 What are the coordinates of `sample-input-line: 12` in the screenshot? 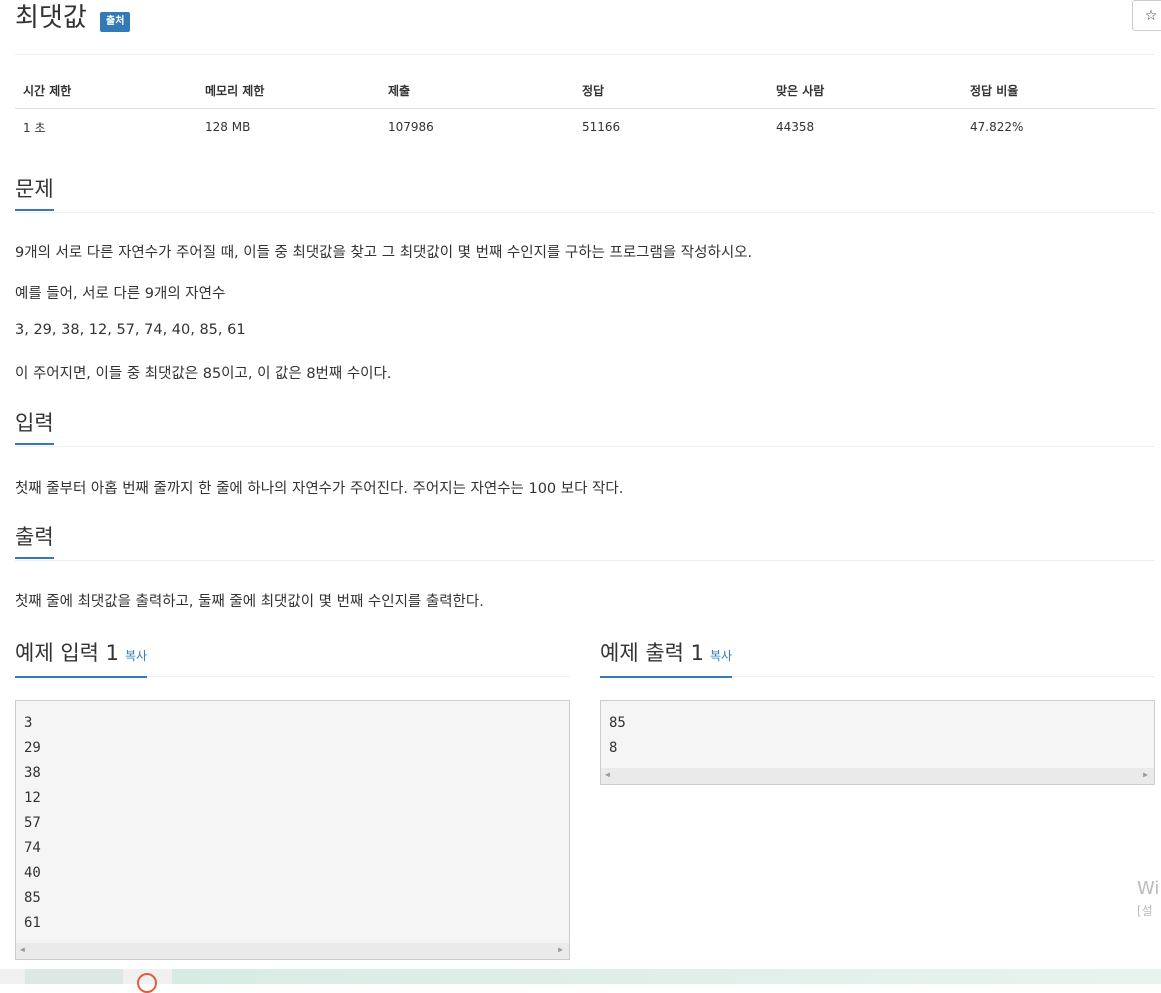 It's located at (32, 798).